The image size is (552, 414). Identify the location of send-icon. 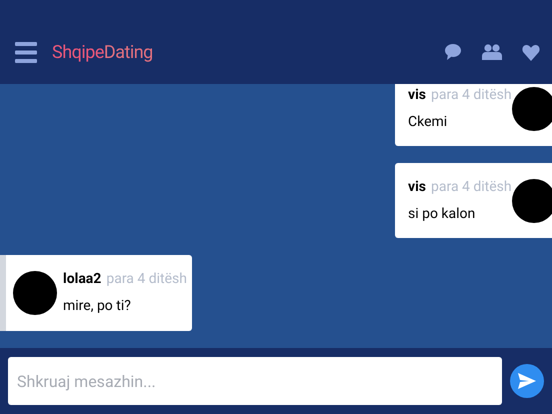
(527, 381).